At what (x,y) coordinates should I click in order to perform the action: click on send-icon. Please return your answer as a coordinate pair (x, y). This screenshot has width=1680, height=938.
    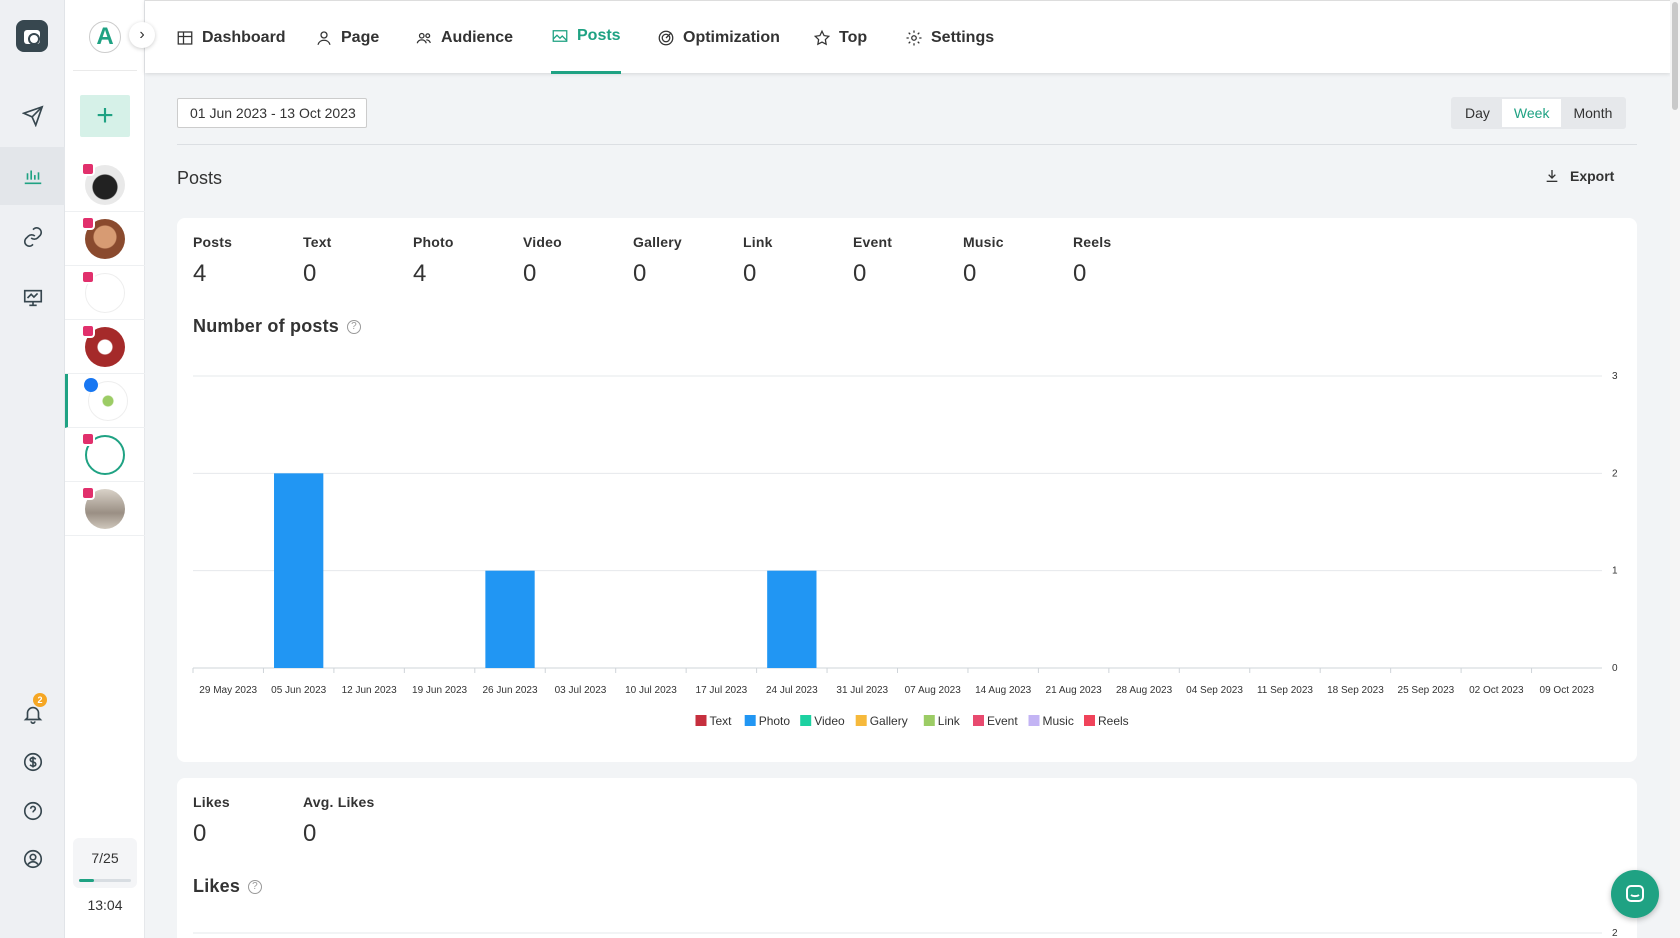
    Looking at the image, I should click on (32, 116).